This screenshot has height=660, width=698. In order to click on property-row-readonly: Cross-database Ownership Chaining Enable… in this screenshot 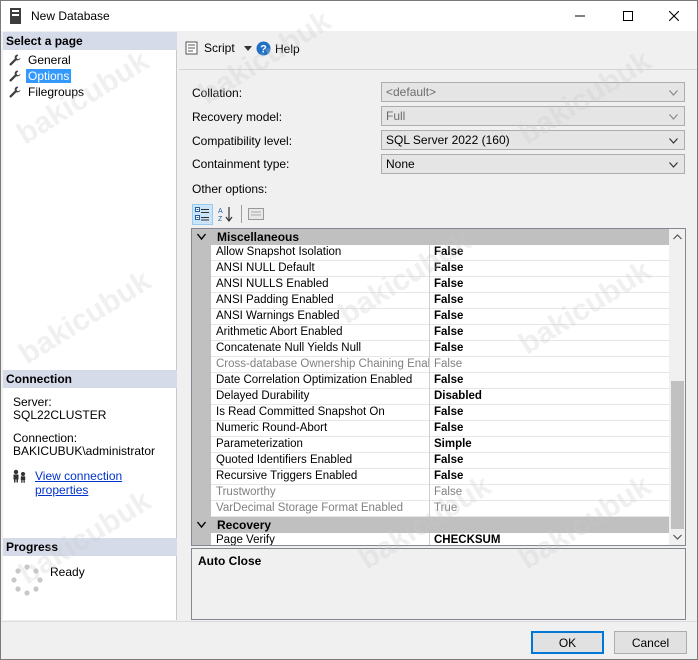, I will do `click(440, 365)`.